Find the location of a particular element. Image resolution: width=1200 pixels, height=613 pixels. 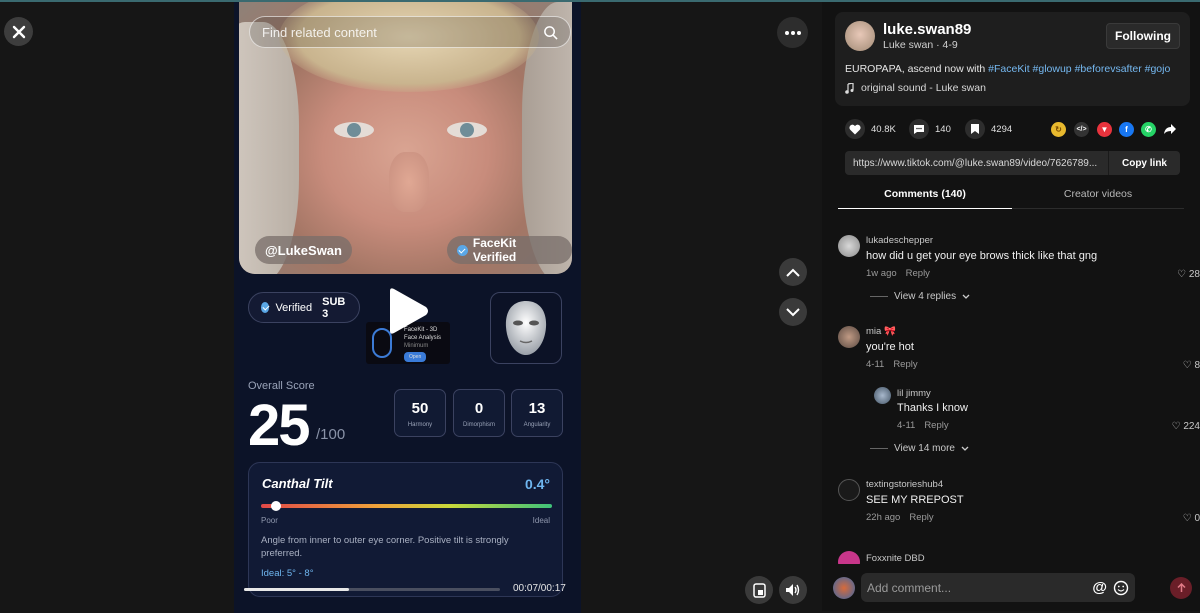

like-action: 40.8K is located at coordinates (870, 129).